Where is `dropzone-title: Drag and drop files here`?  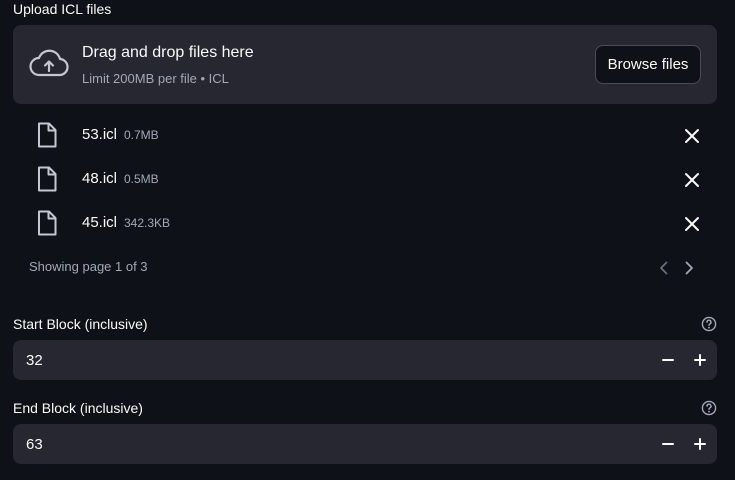
dropzone-title: Drag and drop files here is located at coordinates (168, 52).